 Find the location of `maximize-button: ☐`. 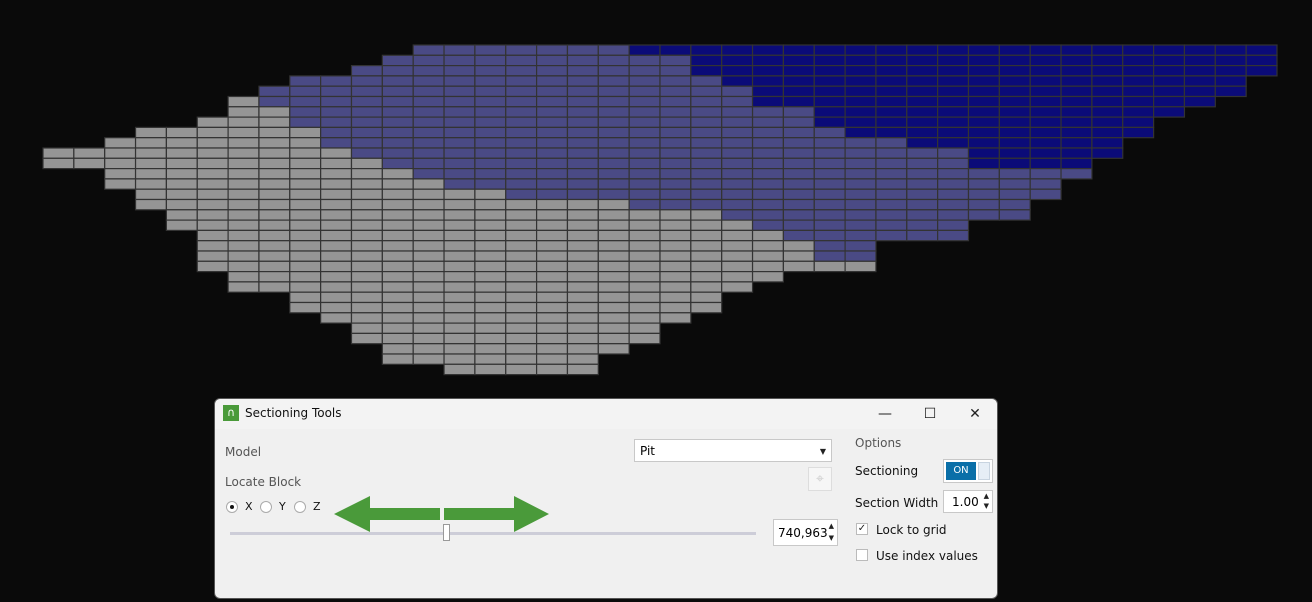

maximize-button: ☐ is located at coordinates (930, 414).